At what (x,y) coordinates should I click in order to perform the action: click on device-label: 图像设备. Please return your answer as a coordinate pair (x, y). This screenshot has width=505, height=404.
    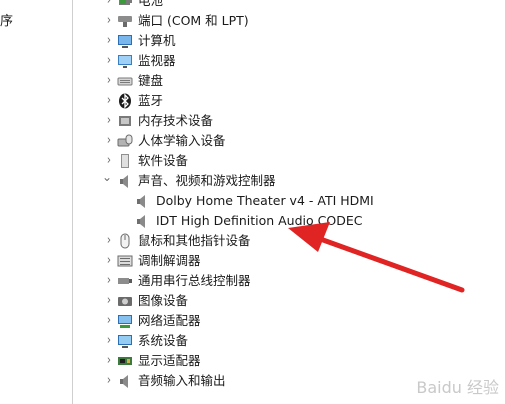
    Looking at the image, I should click on (163, 300).